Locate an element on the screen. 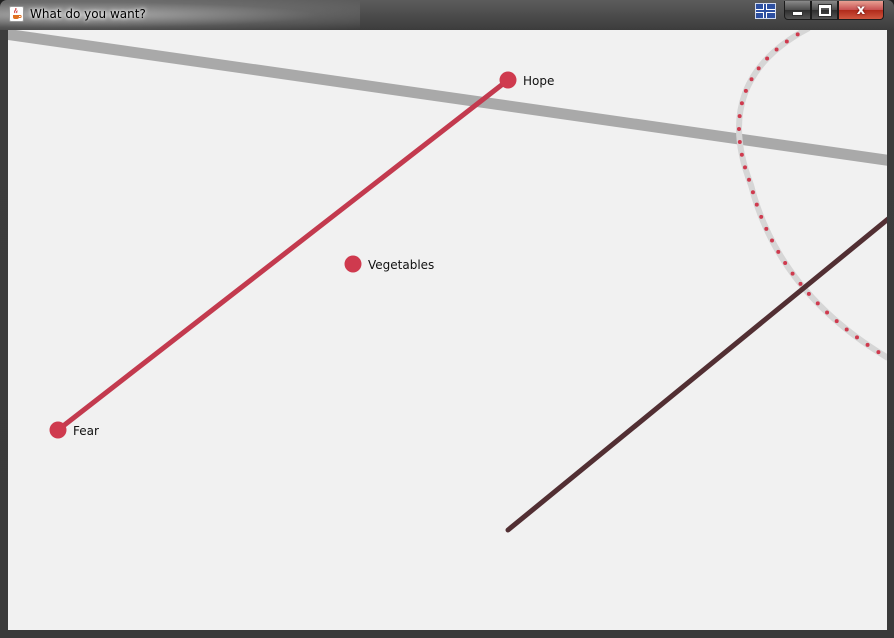  node-fear: Fear is located at coordinates (74, 430).